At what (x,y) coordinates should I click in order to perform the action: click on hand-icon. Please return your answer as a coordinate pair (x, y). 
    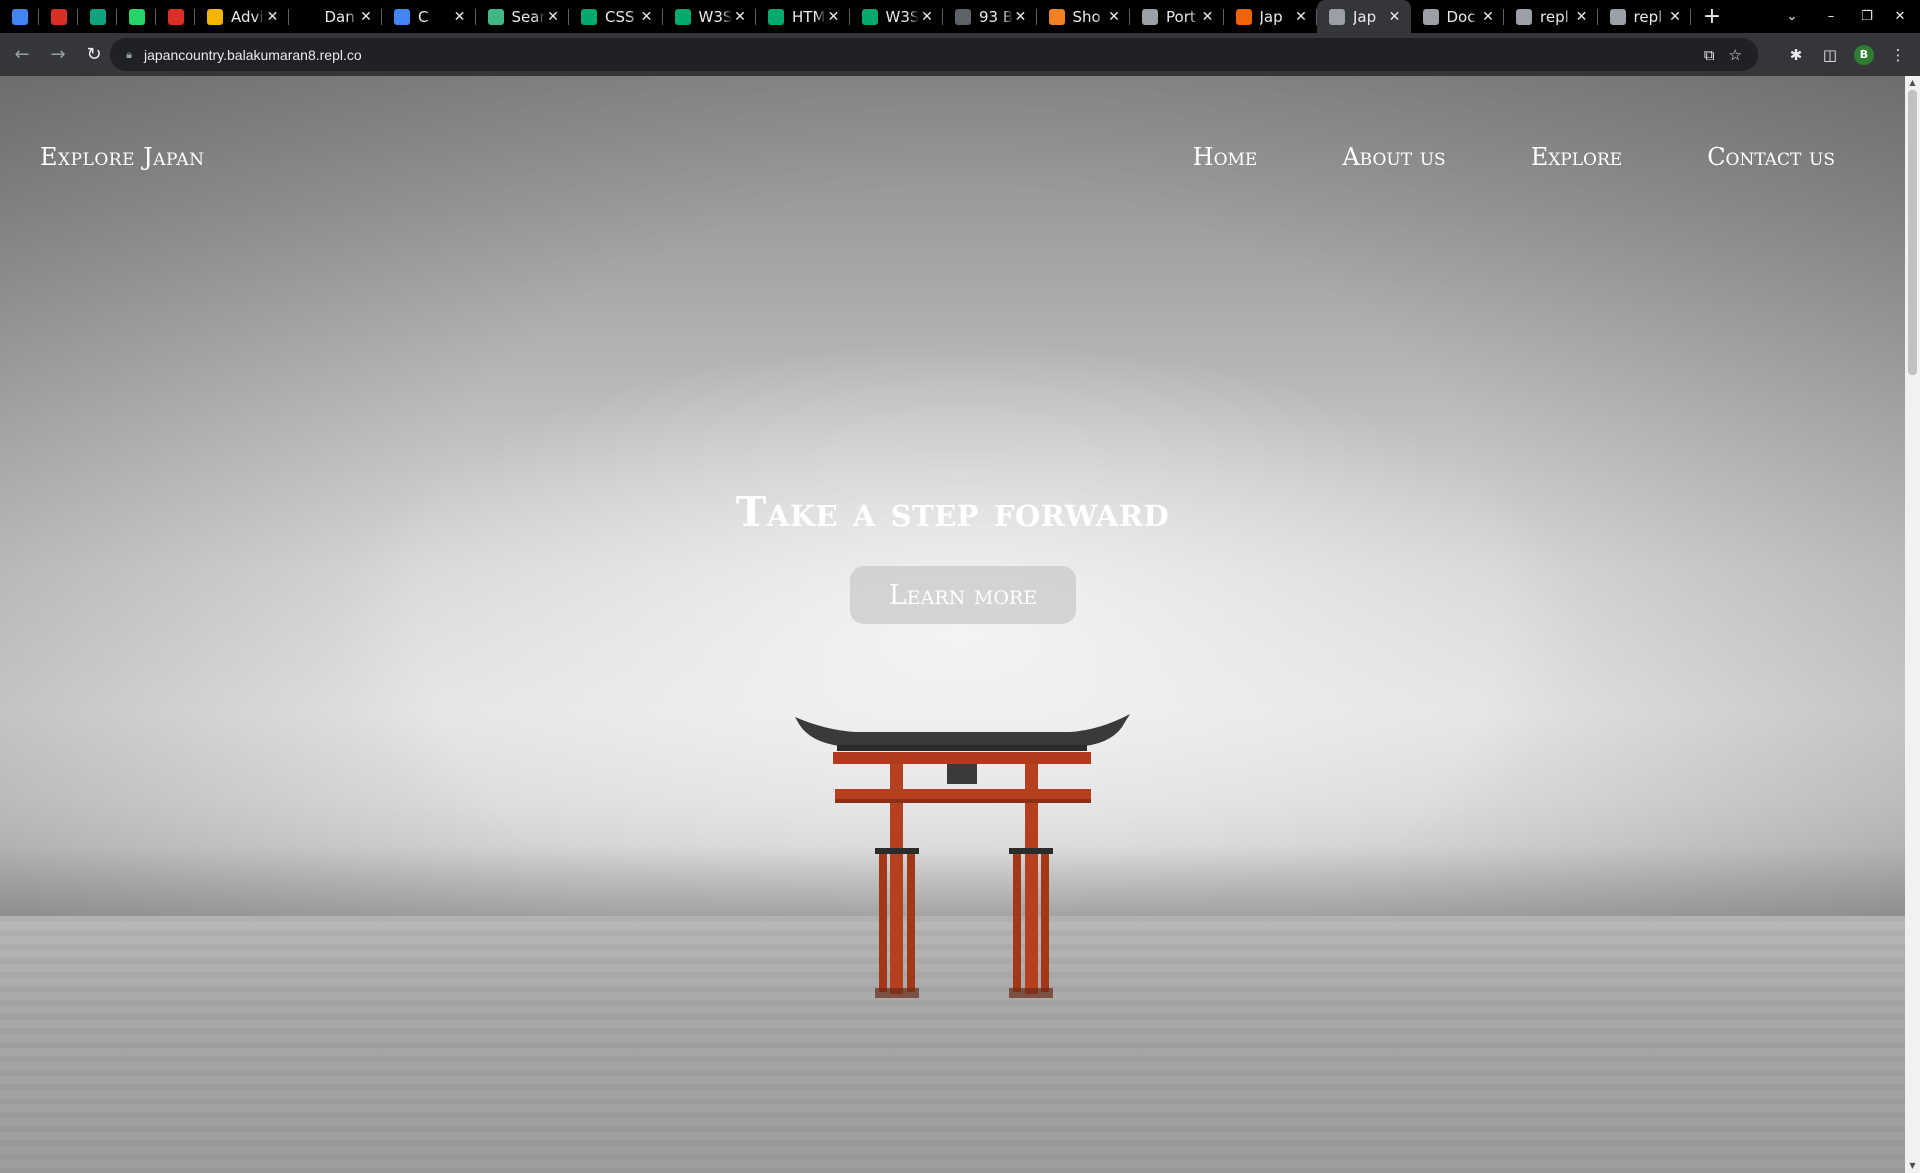
    Looking at the image, I should click on (215, 16).